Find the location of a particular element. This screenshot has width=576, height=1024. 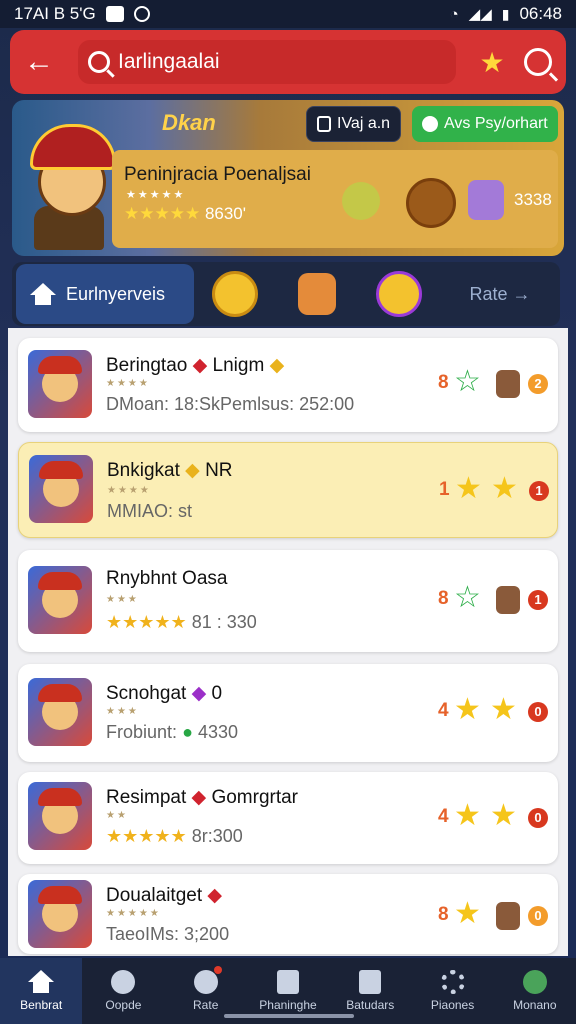

tab-home: Eurlnyerveis is located at coordinates (105, 294).